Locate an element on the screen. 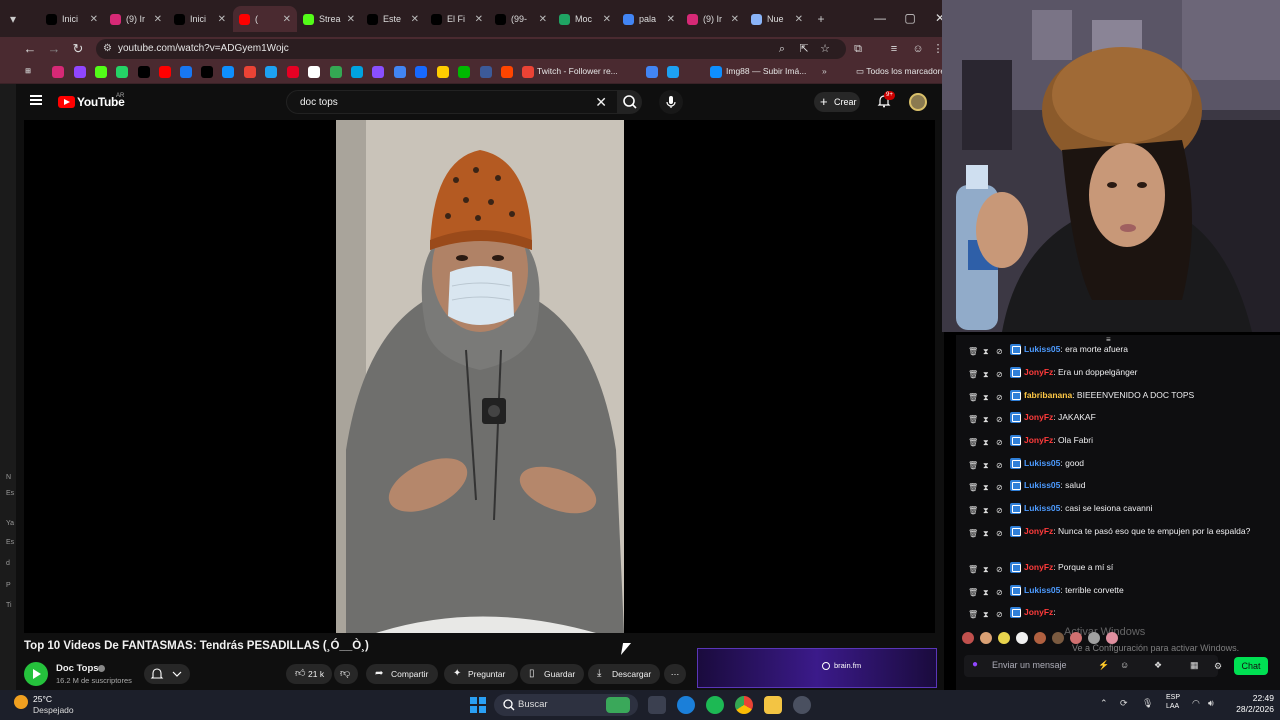 This screenshot has width=1280, height=720. watch-streak-icon: ❖ is located at coordinates (1158, 665).